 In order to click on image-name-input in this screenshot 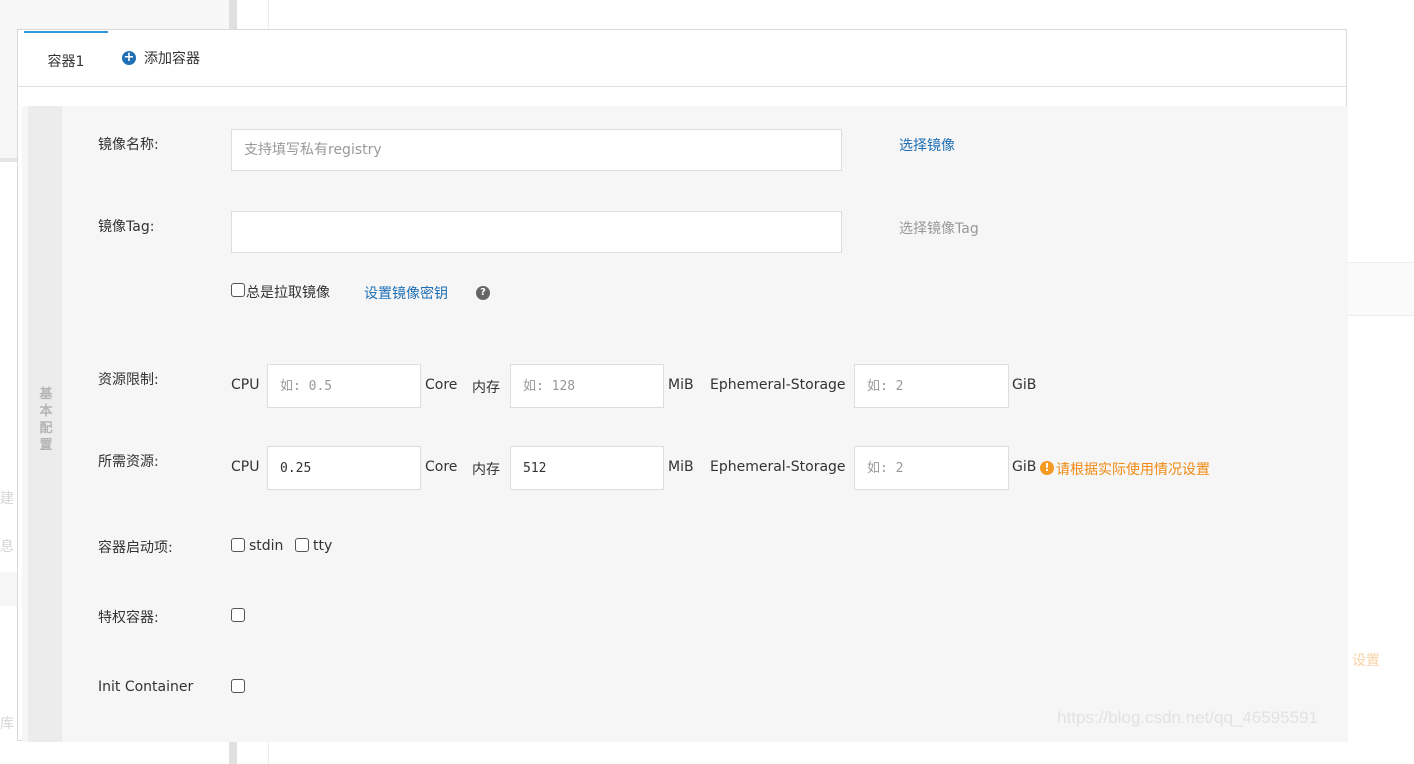, I will do `click(536, 150)`.